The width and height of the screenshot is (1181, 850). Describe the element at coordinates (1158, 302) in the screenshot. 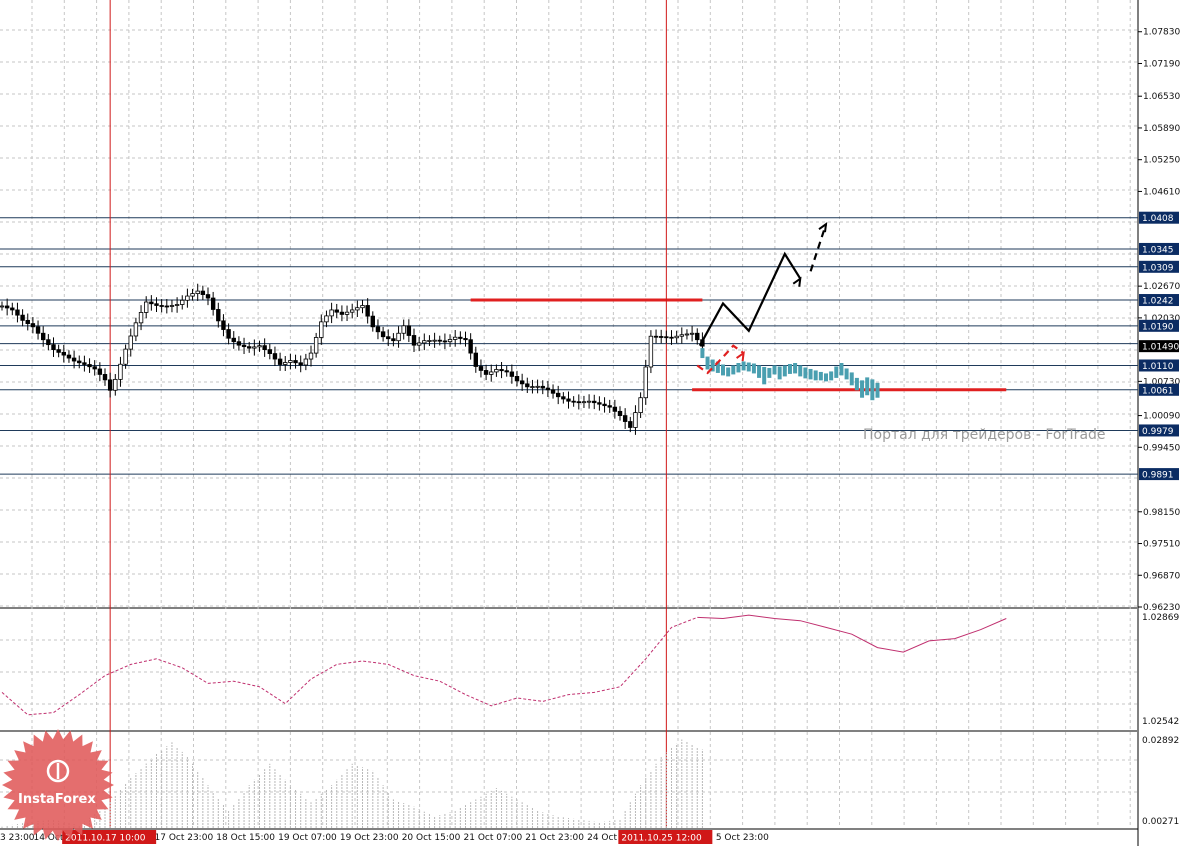

I see `level-price-label: 1.0242` at that location.